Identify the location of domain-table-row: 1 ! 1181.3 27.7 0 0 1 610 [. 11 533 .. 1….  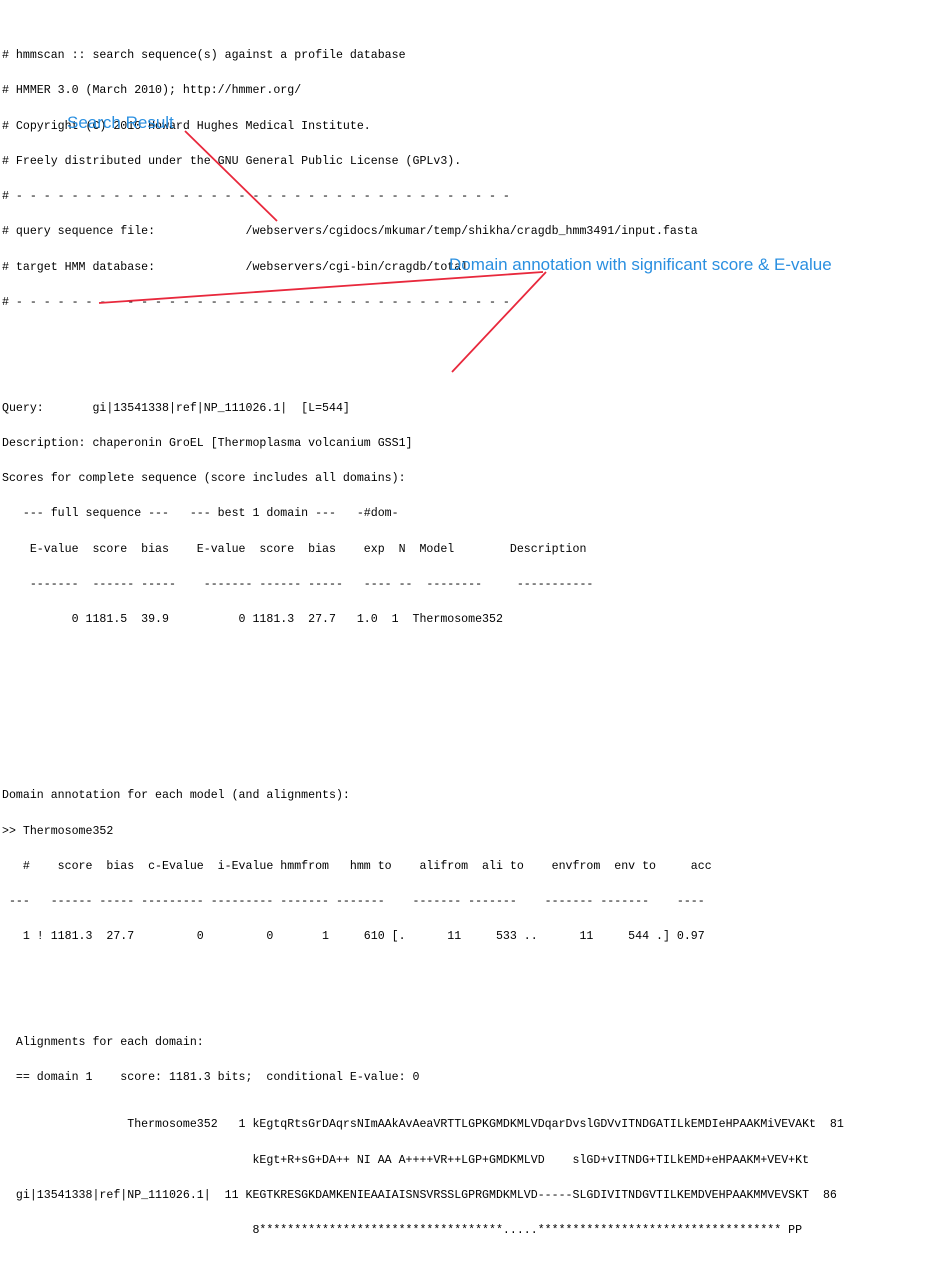
(353, 937).